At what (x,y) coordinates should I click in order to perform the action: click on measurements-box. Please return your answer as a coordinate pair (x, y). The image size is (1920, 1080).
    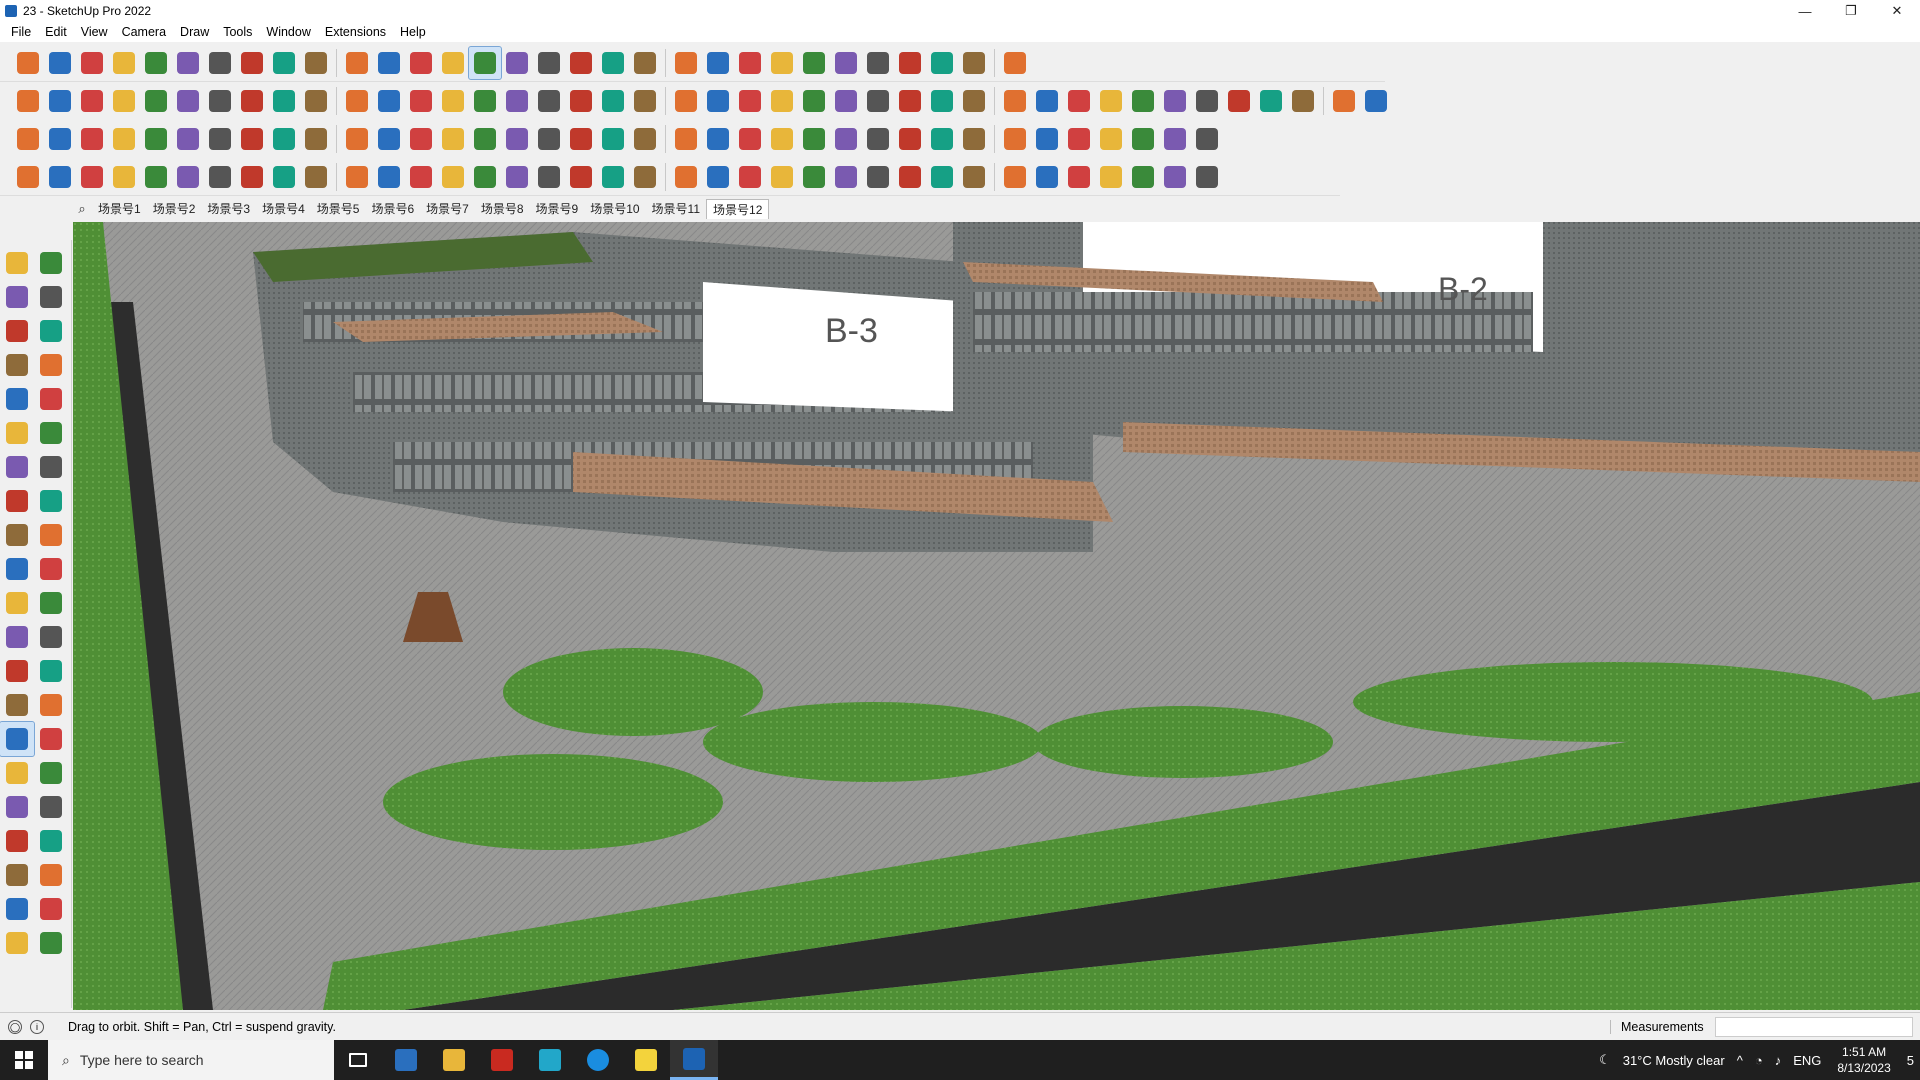
    Looking at the image, I should click on (1814, 1026).